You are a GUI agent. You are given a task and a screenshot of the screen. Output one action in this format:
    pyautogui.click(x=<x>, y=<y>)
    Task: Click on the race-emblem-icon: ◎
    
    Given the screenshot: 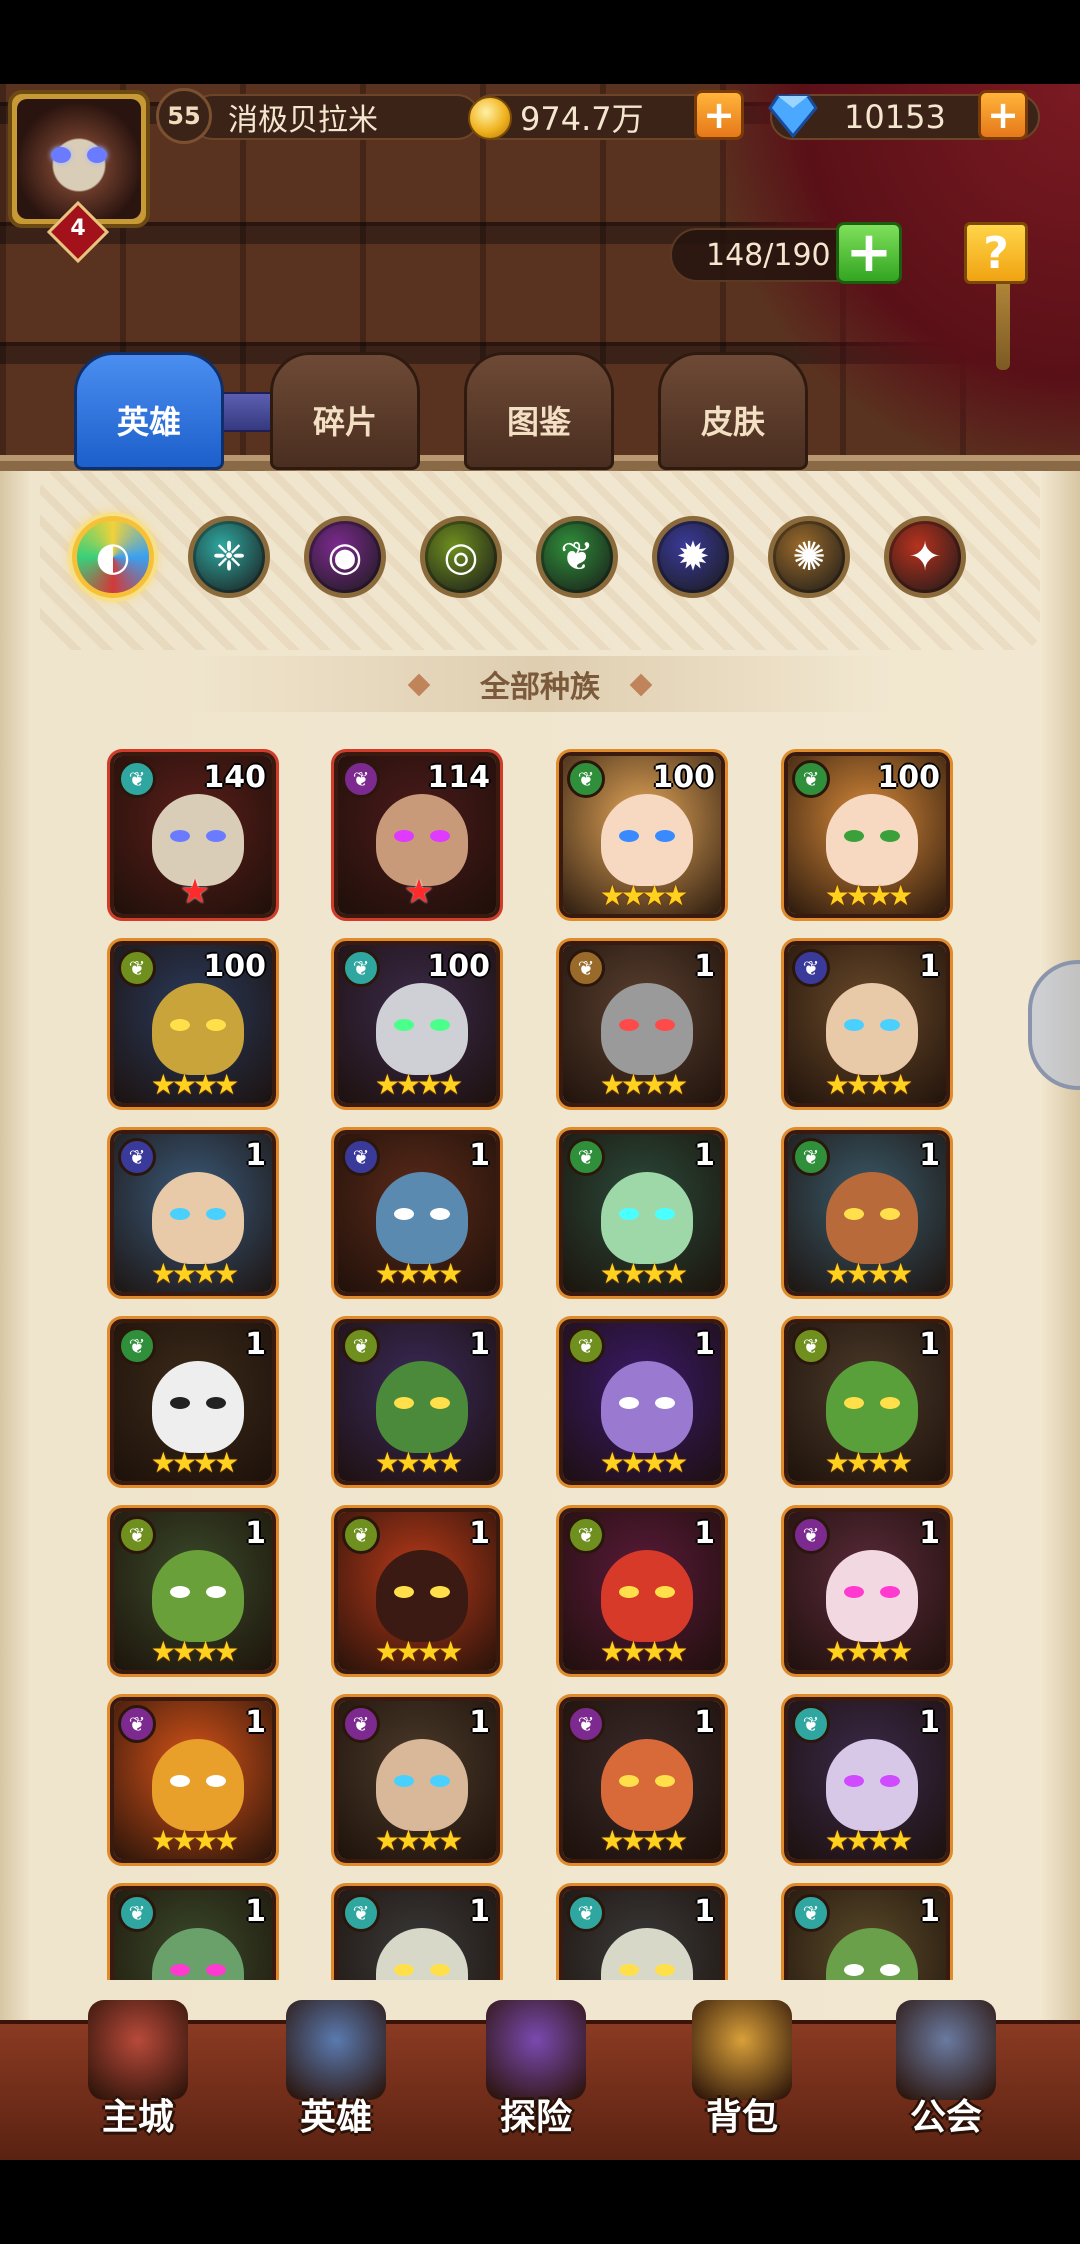 What is the action you would take?
    pyautogui.click(x=461, y=557)
    